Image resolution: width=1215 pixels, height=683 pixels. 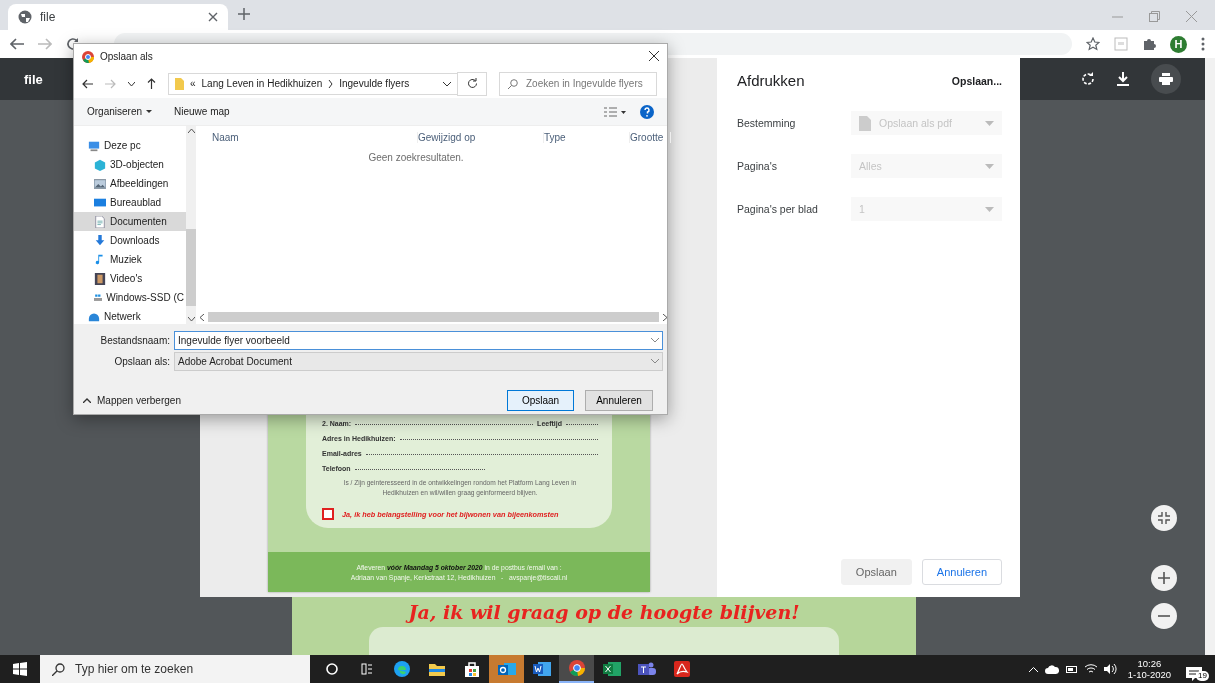 What do you see at coordinates (193, 83) in the screenshot?
I see `breadcrumb-overflow: «` at bounding box center [193, 83].